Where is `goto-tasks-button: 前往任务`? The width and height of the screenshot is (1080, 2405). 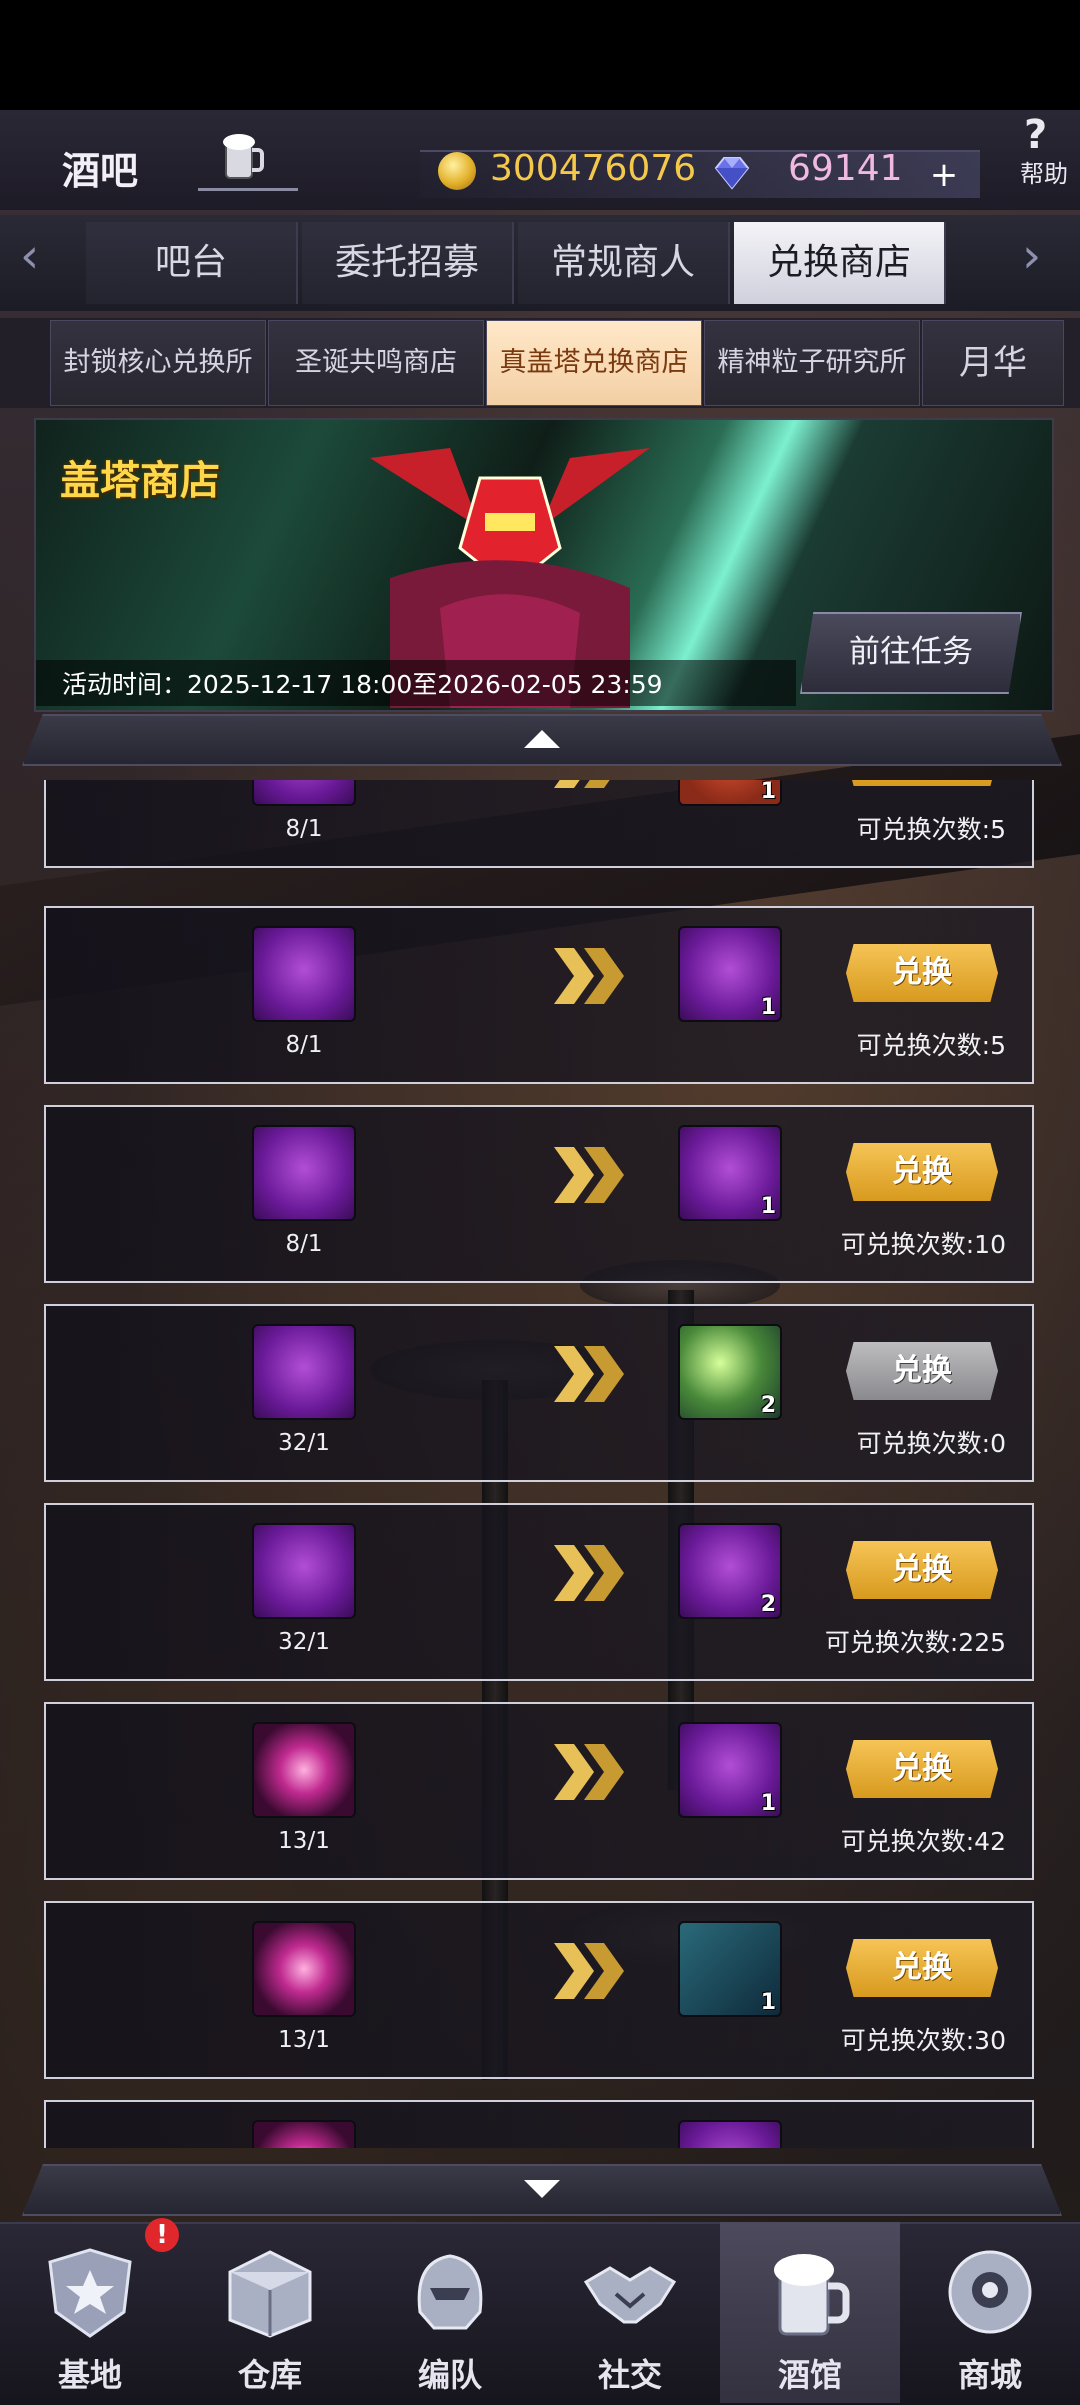 goto-tasks-button: 前往任务 is located at coordinates (911, 653).